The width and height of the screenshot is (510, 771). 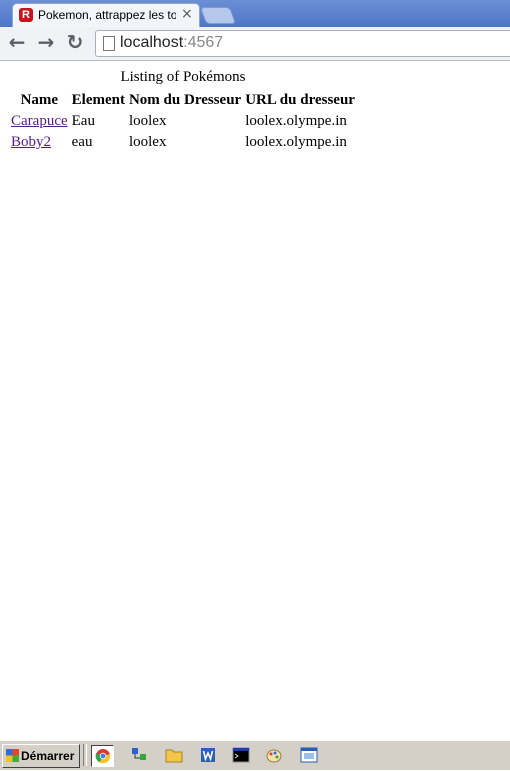 I want to click on chrome-icon, so click(x=102, y=756).